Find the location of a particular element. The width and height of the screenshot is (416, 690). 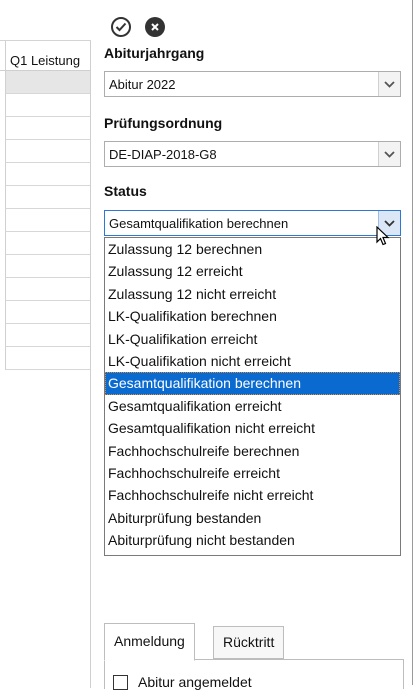

tab-anmeldung: Anmeldung is located at coordinates (149, 642).